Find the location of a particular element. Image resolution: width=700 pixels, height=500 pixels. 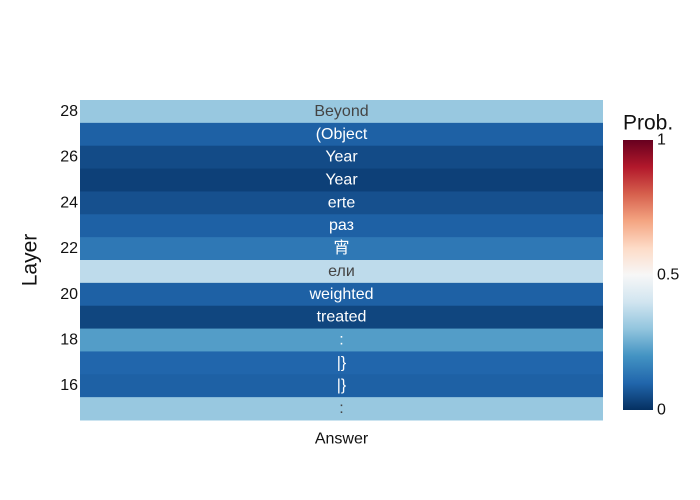

cell-token-label: ели is located at coordinates (341, 271).